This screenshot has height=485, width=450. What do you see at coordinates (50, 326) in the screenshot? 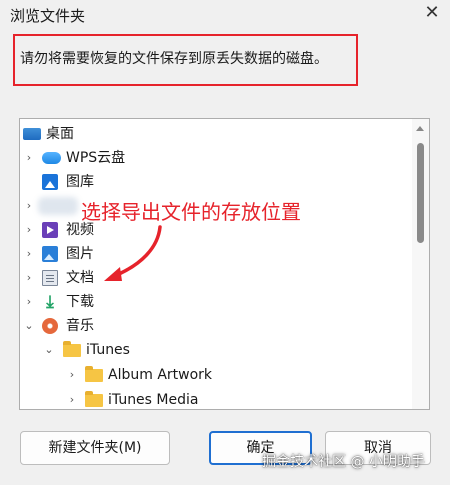
I see `music-icon` at bounding box center [50, 326].